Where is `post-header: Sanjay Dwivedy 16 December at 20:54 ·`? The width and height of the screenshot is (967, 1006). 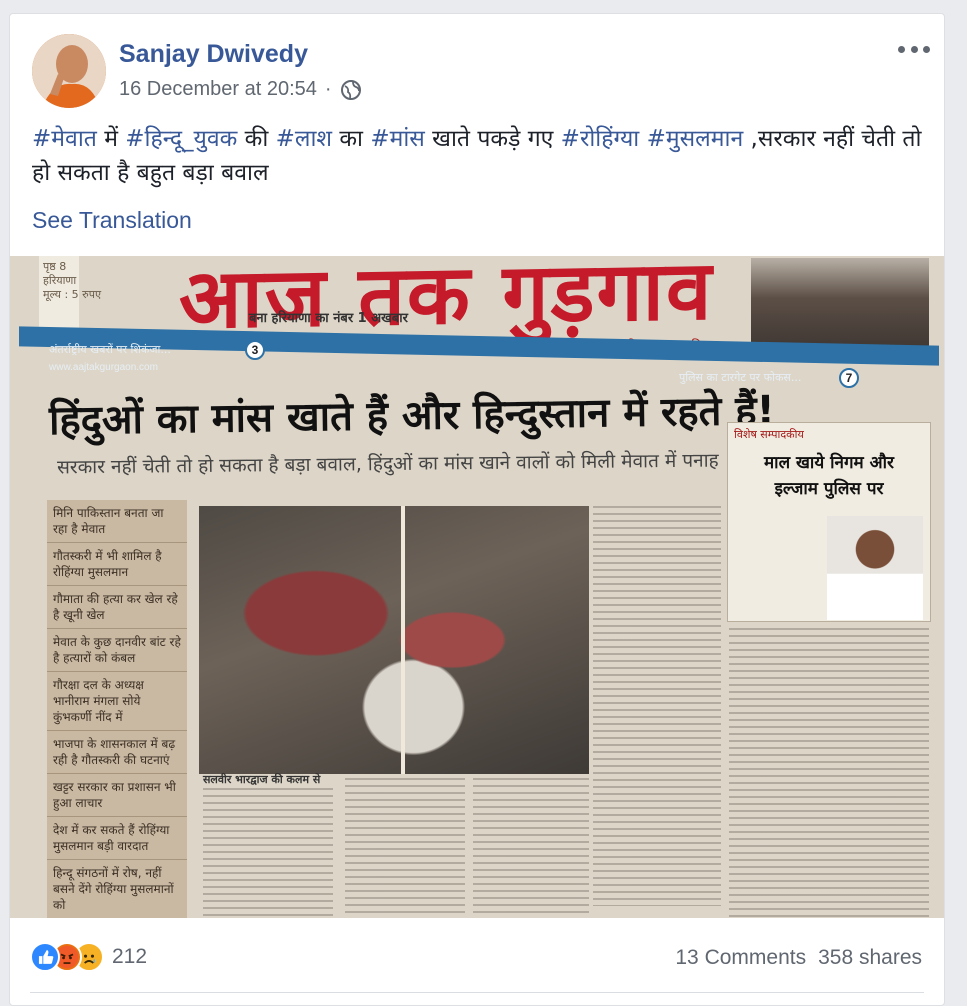
post-header: Sanjay Dwivedy 16 December at 20:54 · is located at coordinates (477, 62).